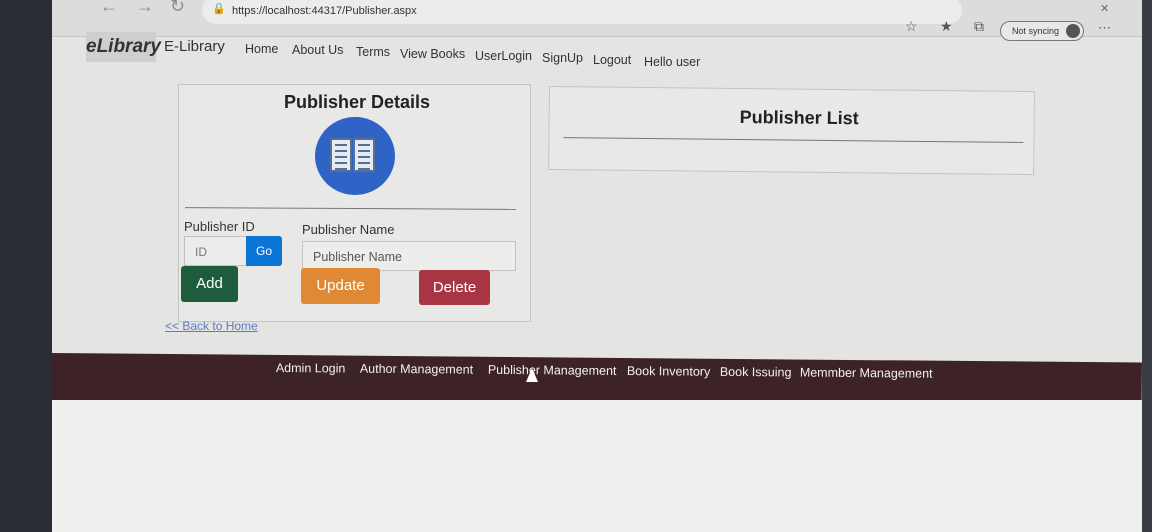 This screenshot has height=532, width=1152. Describe the element at coordinates (357, 102) in the screenshot. I see `publisher-details-title: Publisher Details` at that location.